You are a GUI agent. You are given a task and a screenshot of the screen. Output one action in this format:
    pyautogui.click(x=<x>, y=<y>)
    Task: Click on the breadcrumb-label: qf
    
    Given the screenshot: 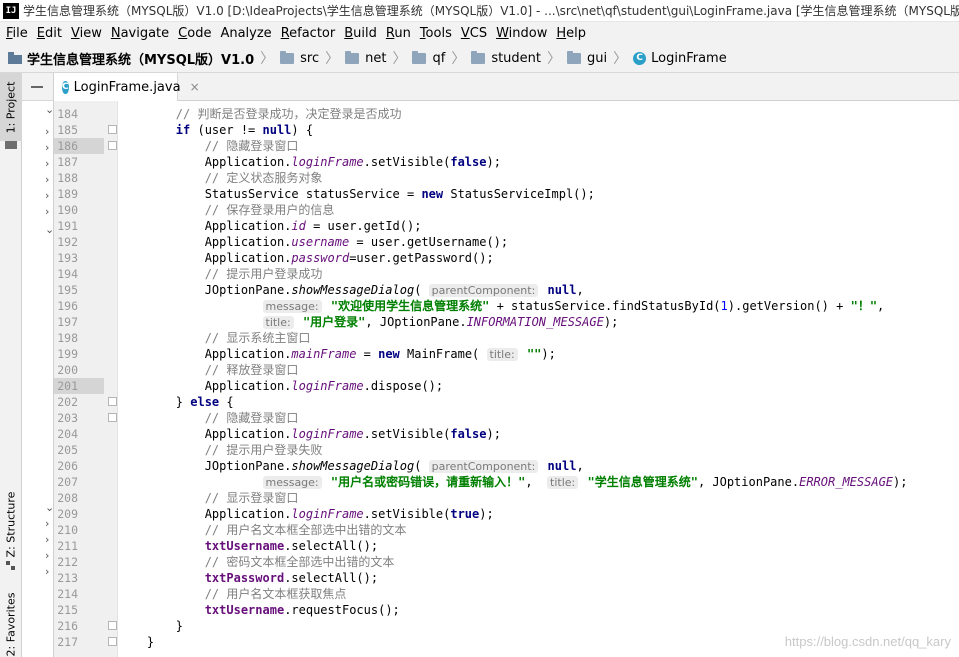 What is the action you would take?
    pyautogui.click(x=439, y=58)
    